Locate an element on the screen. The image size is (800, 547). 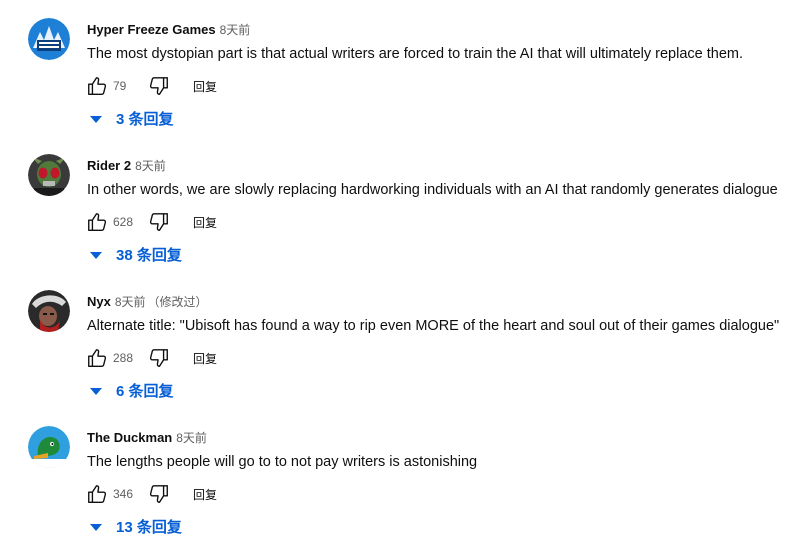
comment-header: Rider 2 8天前 is located at coordinates (127, 166).